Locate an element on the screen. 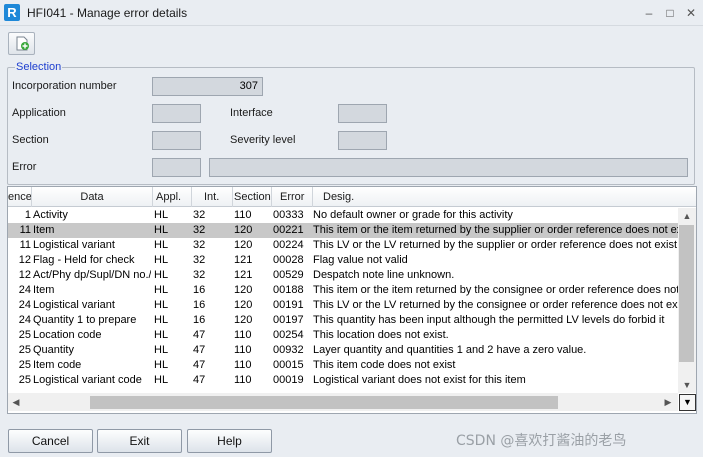 The width and height of the screenshot is (703, 457). severity-label: Severity level is located at coordinates (263, 140).